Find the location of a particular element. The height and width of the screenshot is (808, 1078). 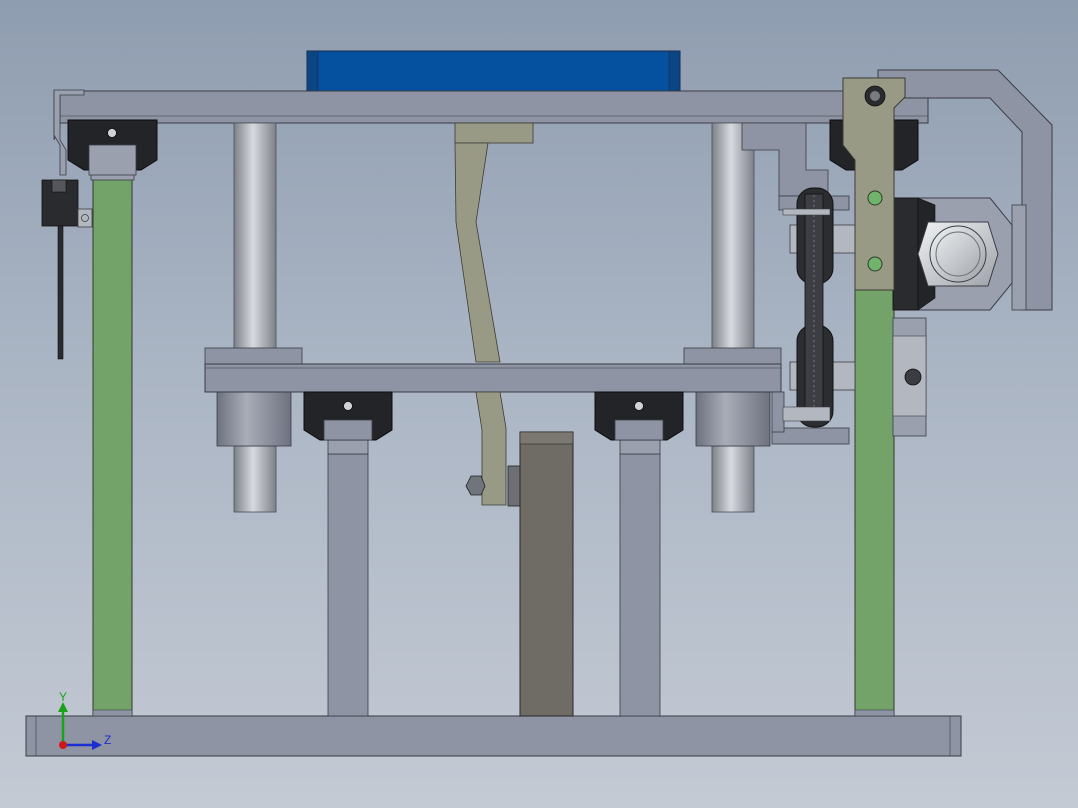

timing-belt is located at coordinates (819, 307).